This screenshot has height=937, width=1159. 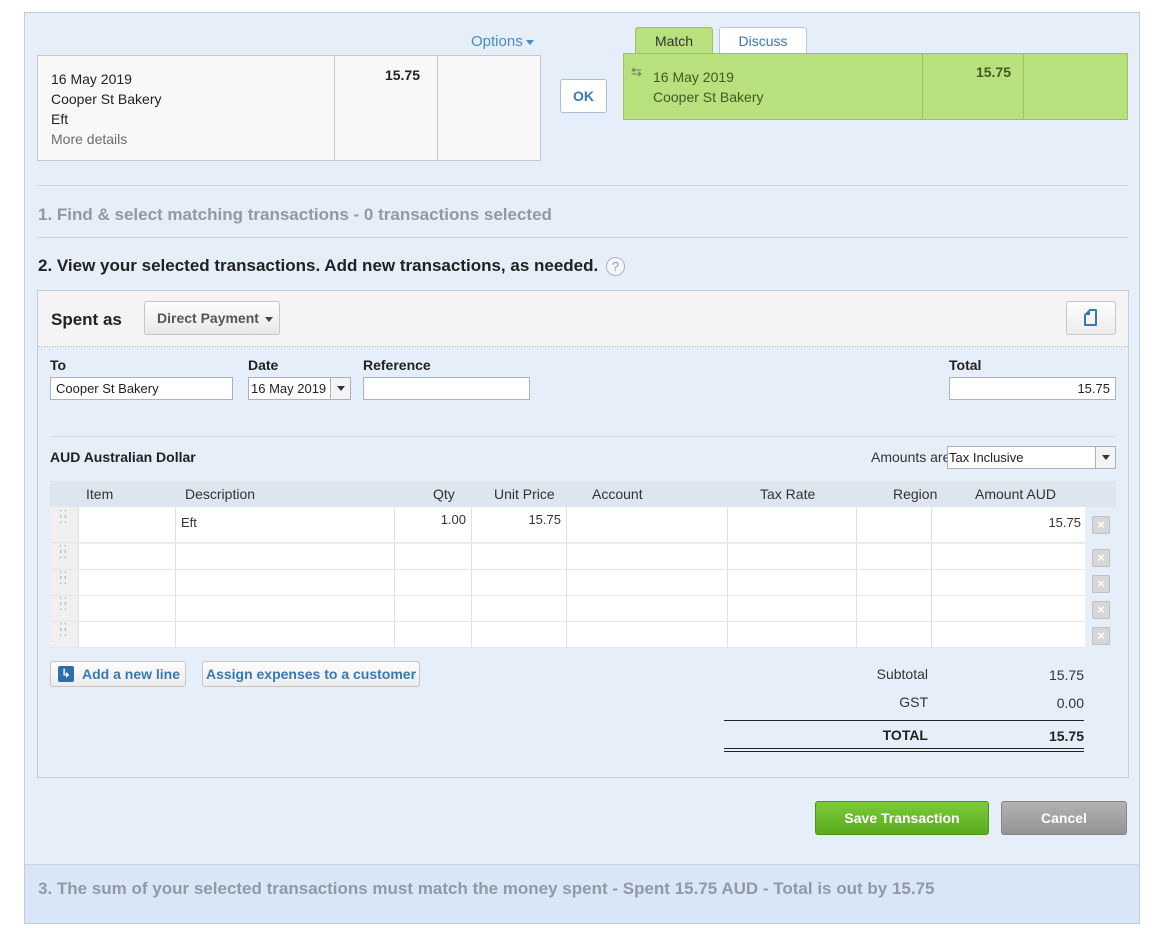 I want to click on col-region: Region, so click(x=915, y=494).